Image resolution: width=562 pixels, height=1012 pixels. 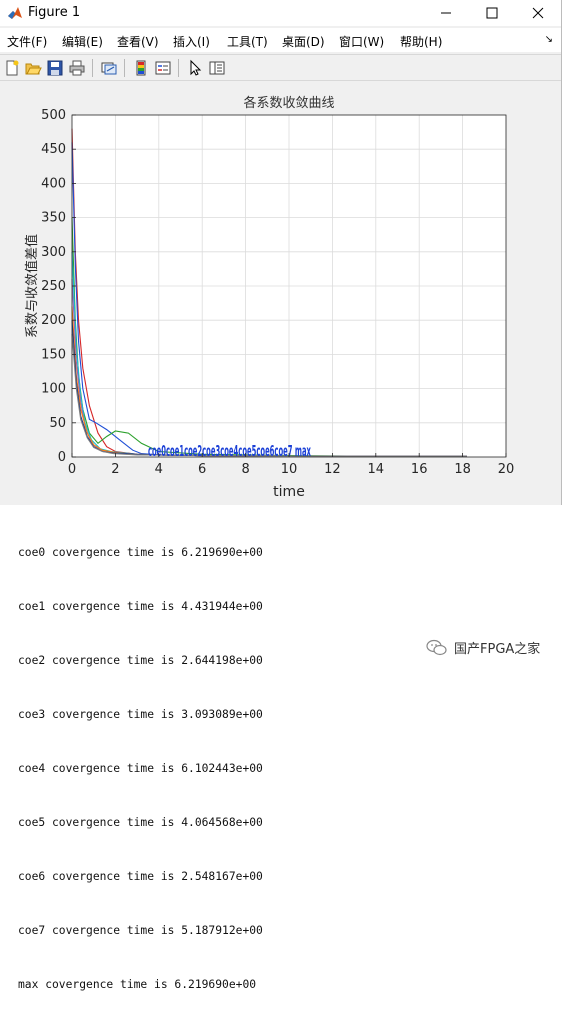 What do you see at coordinates (195, 68) in the screenshot?
I see `pointer-icon` at bounding box center [195, 68].